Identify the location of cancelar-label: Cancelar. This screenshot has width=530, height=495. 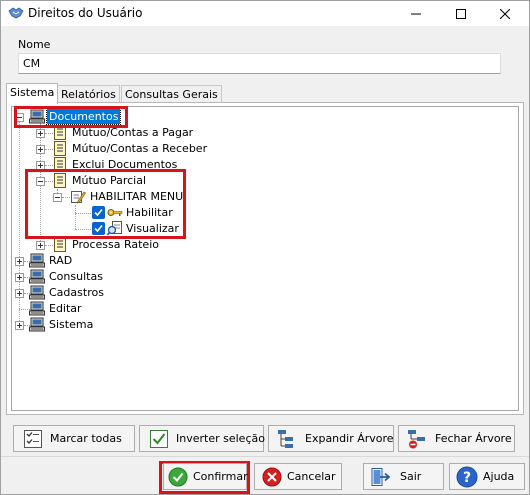
(311, 476).